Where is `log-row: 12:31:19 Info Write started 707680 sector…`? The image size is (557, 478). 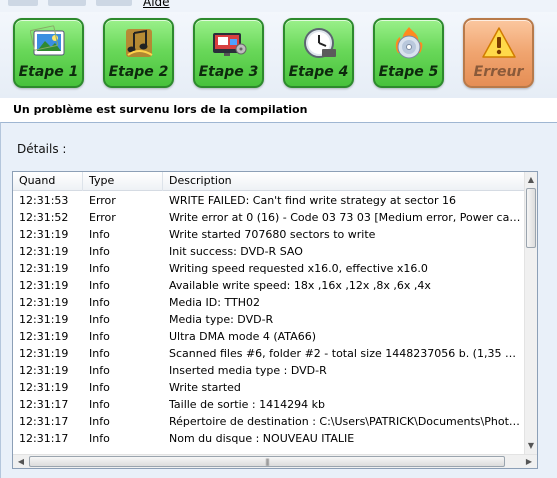
log-row: 12:31:19 Info Write started 707680 sector… is located at coordinates (269, 234).